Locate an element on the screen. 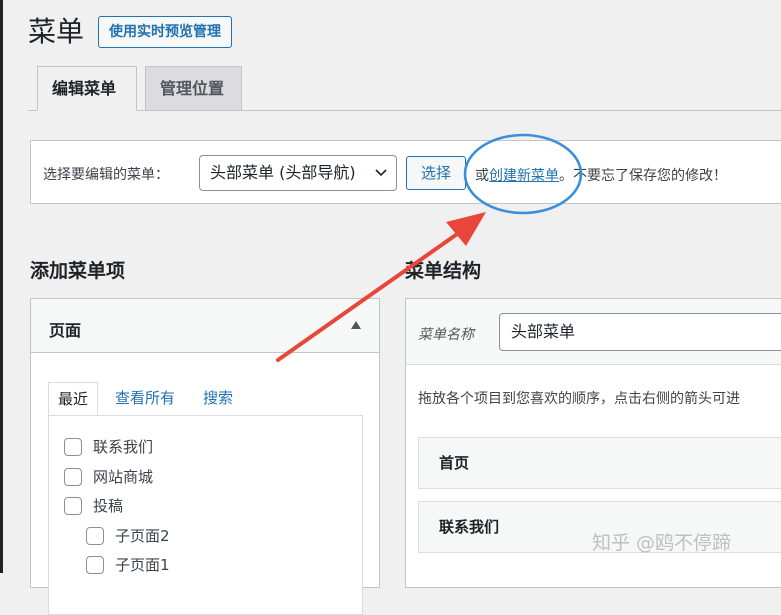  create-menu-text: 或创建新菜单。不要忘了保存您的修改！ is located at coordinates (601, 175).